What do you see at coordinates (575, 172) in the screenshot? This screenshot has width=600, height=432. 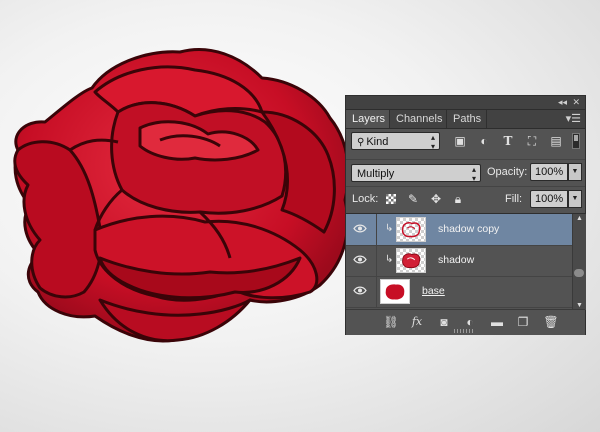 I see `opacity-dropdown-icon: ▼` at bounding box center [575, 172].